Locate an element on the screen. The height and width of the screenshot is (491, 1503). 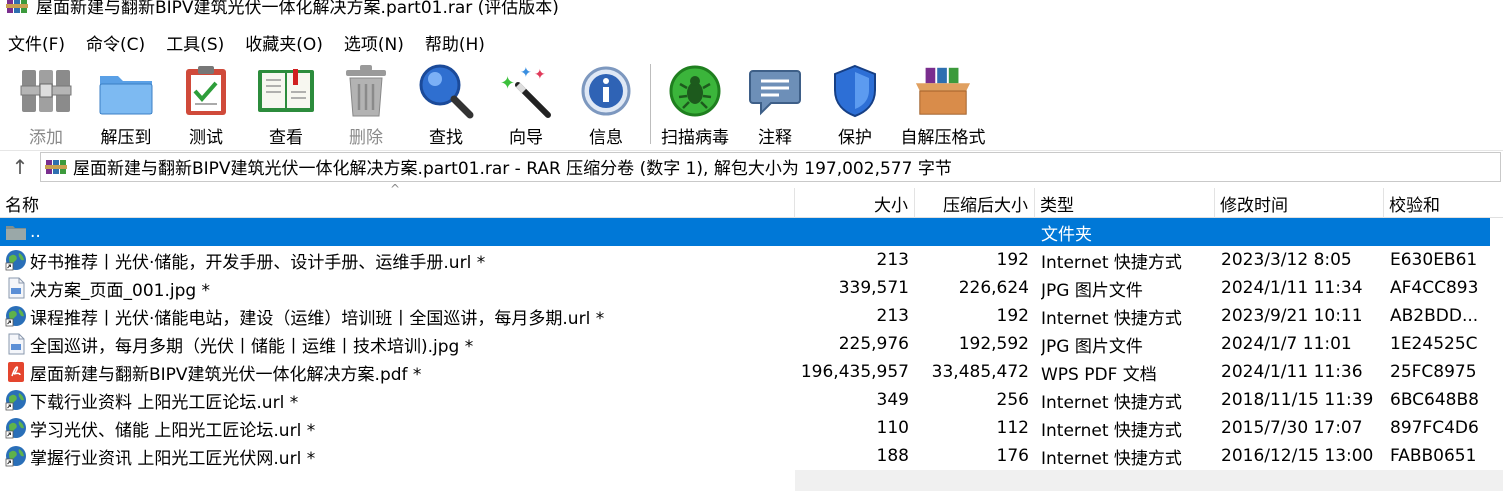
cell-name-text: 下载行业资料 上阳光工匠论坛.url * is located at coordinates (164, 402).